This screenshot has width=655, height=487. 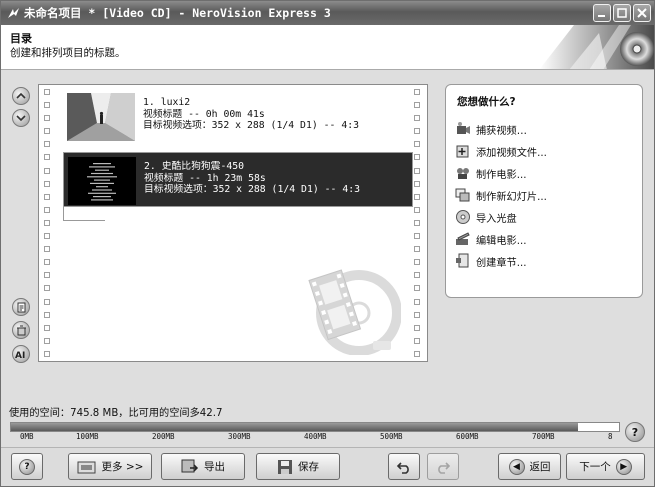 I want to click on undo-button, so click(x=404, y=466).